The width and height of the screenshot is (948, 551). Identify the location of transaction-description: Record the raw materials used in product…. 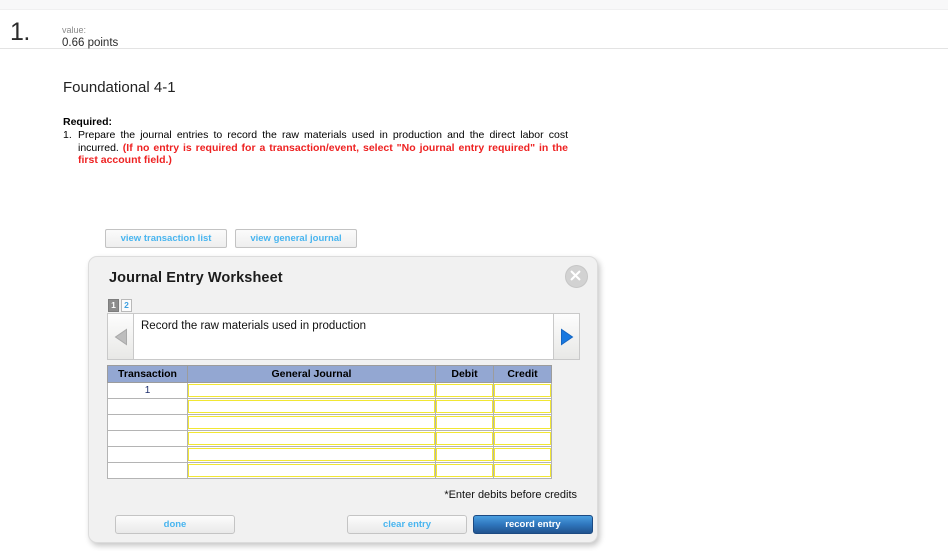
(254, 326).